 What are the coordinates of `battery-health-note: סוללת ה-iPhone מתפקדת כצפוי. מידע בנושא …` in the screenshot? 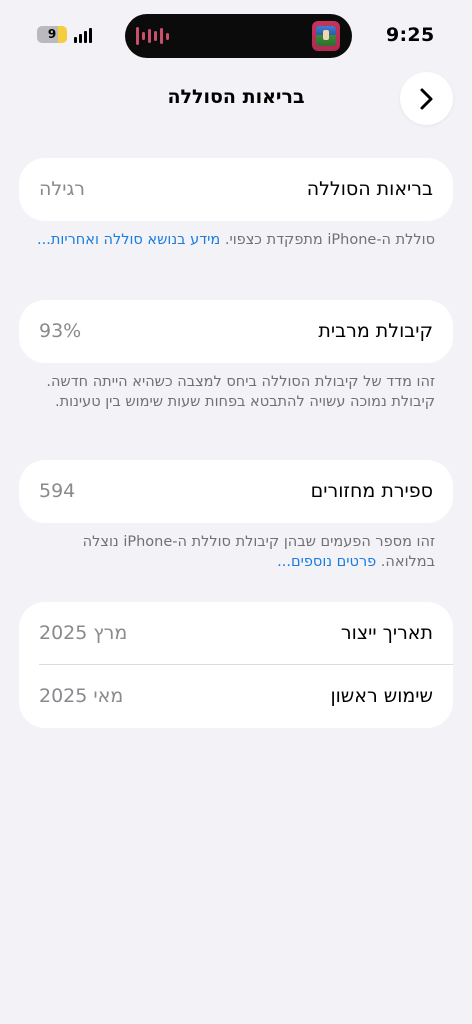 It's located at (235, 240).